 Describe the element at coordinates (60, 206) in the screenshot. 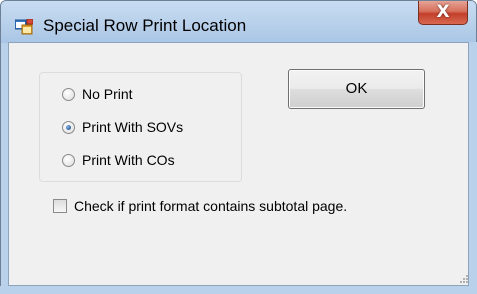

I see `subtotal-checkbox` at that location.